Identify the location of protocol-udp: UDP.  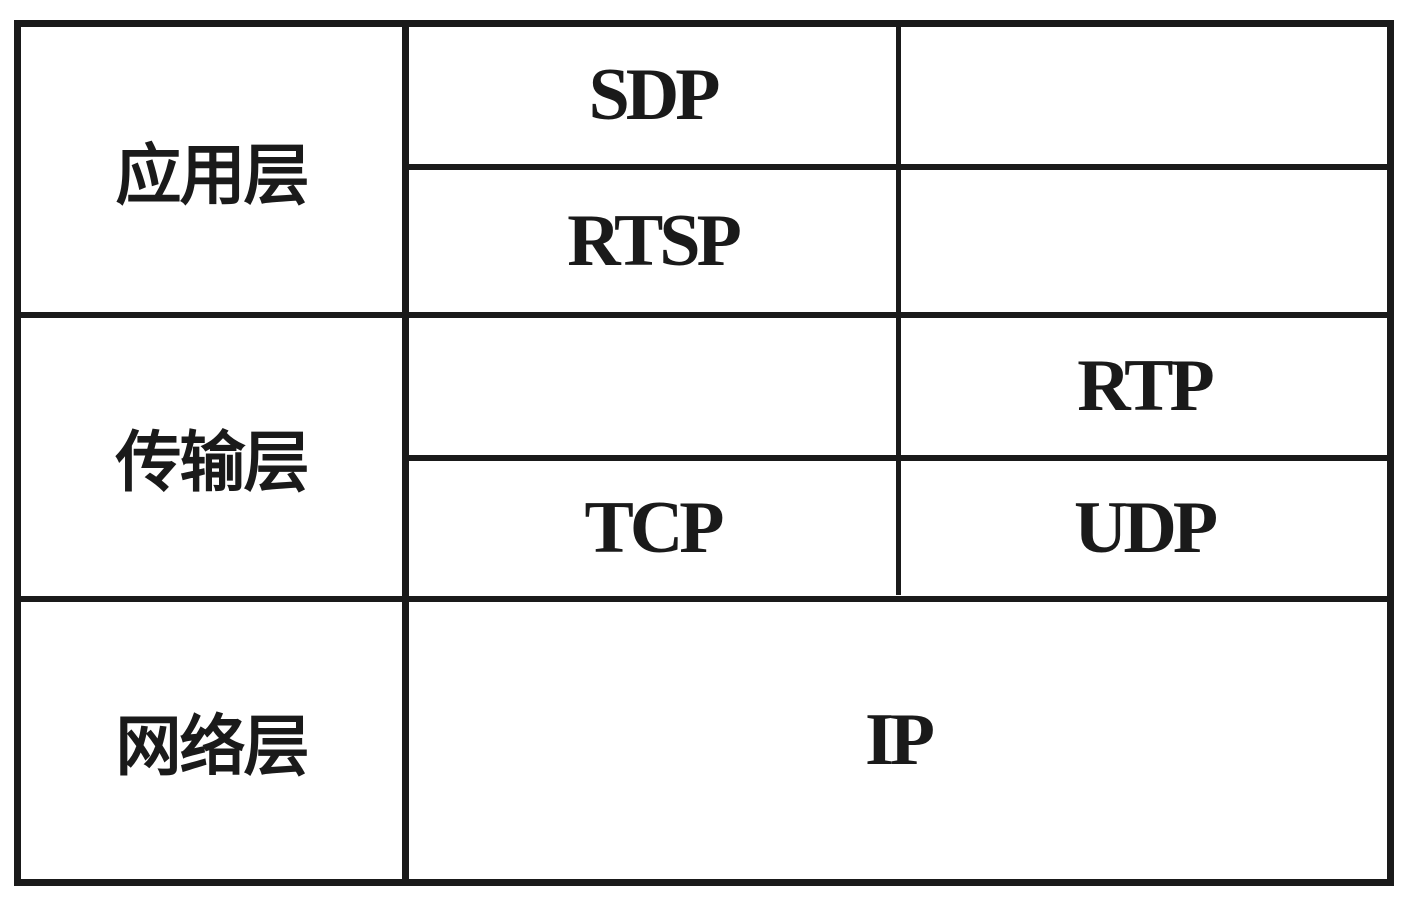
(1145, 528).